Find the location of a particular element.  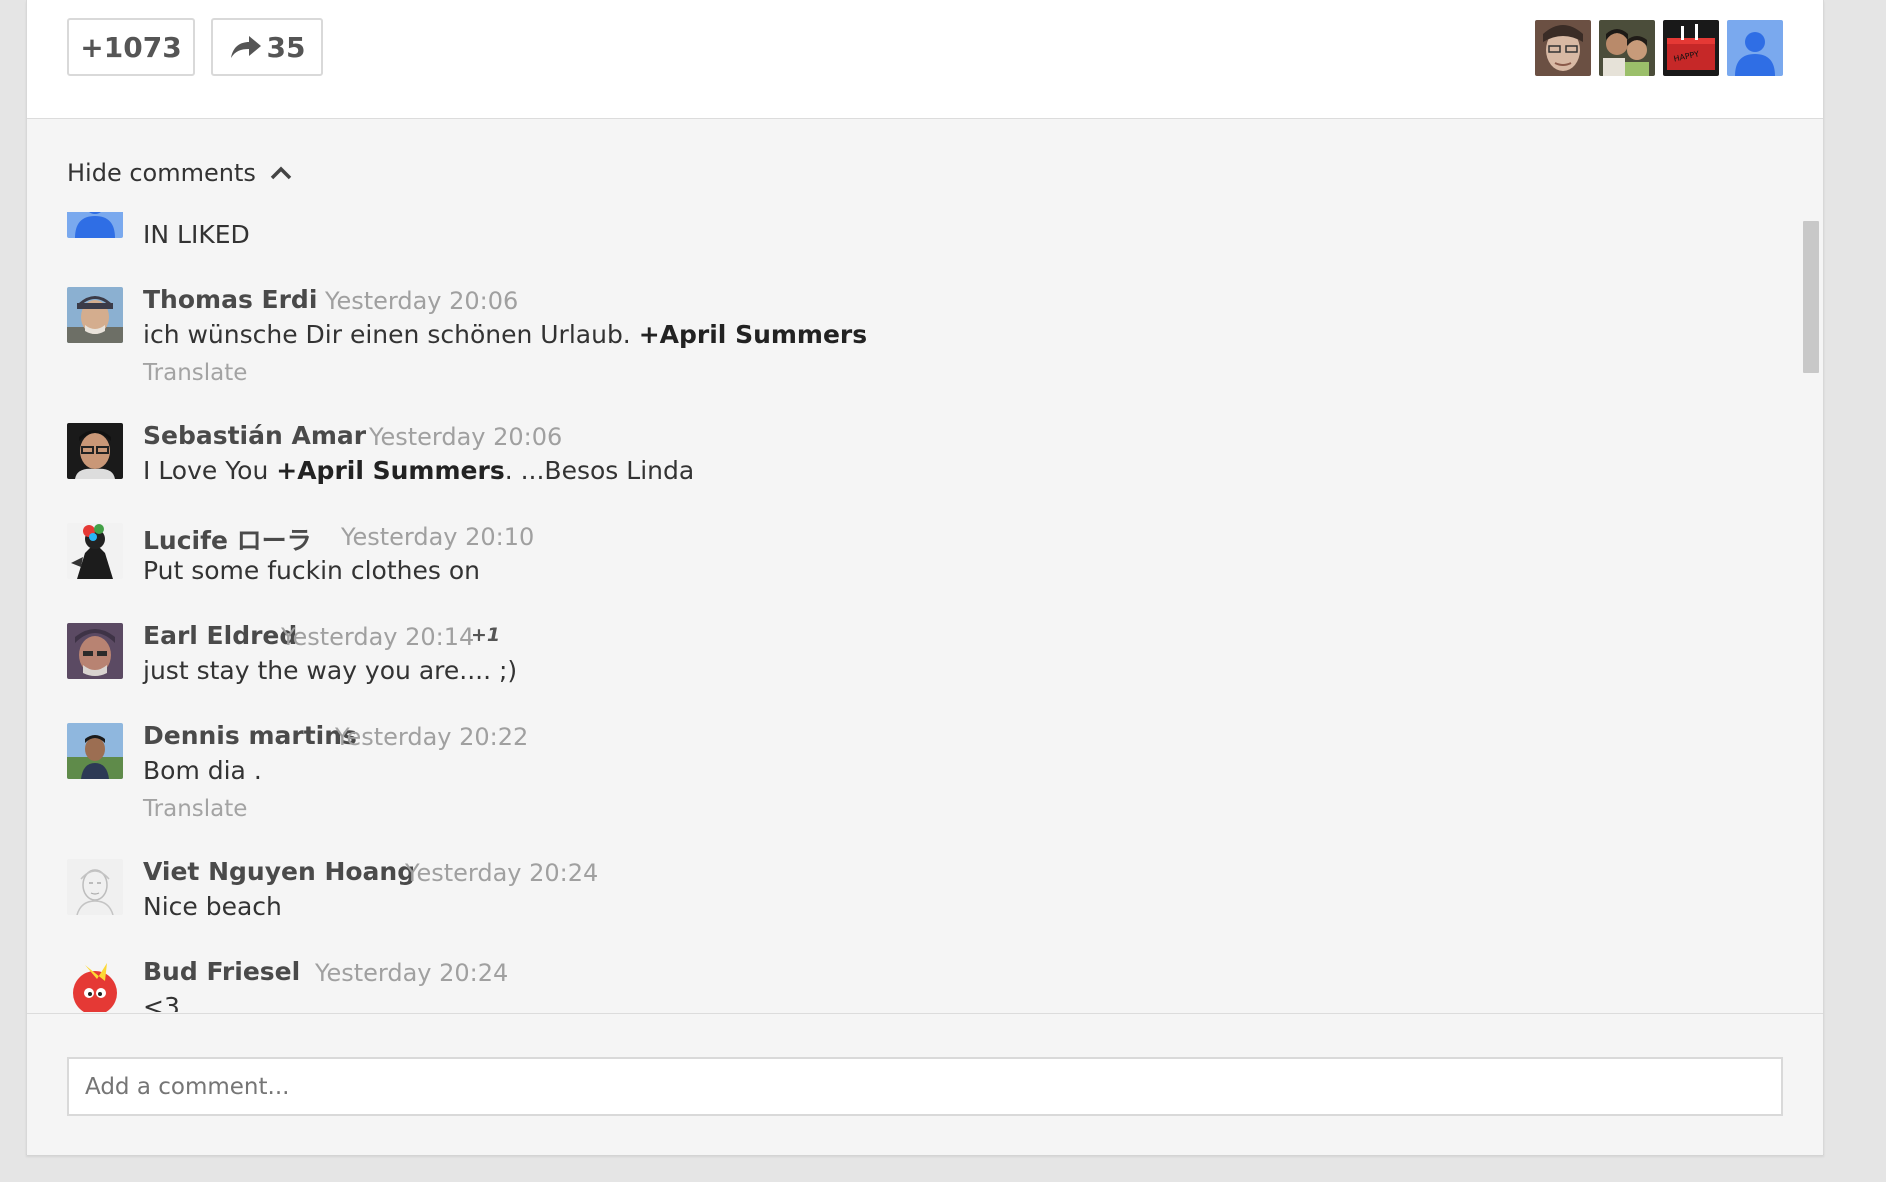

comment-text-part: ich wünsche Dir einen schönen Urlaub. is located at coordinates (391, 334).